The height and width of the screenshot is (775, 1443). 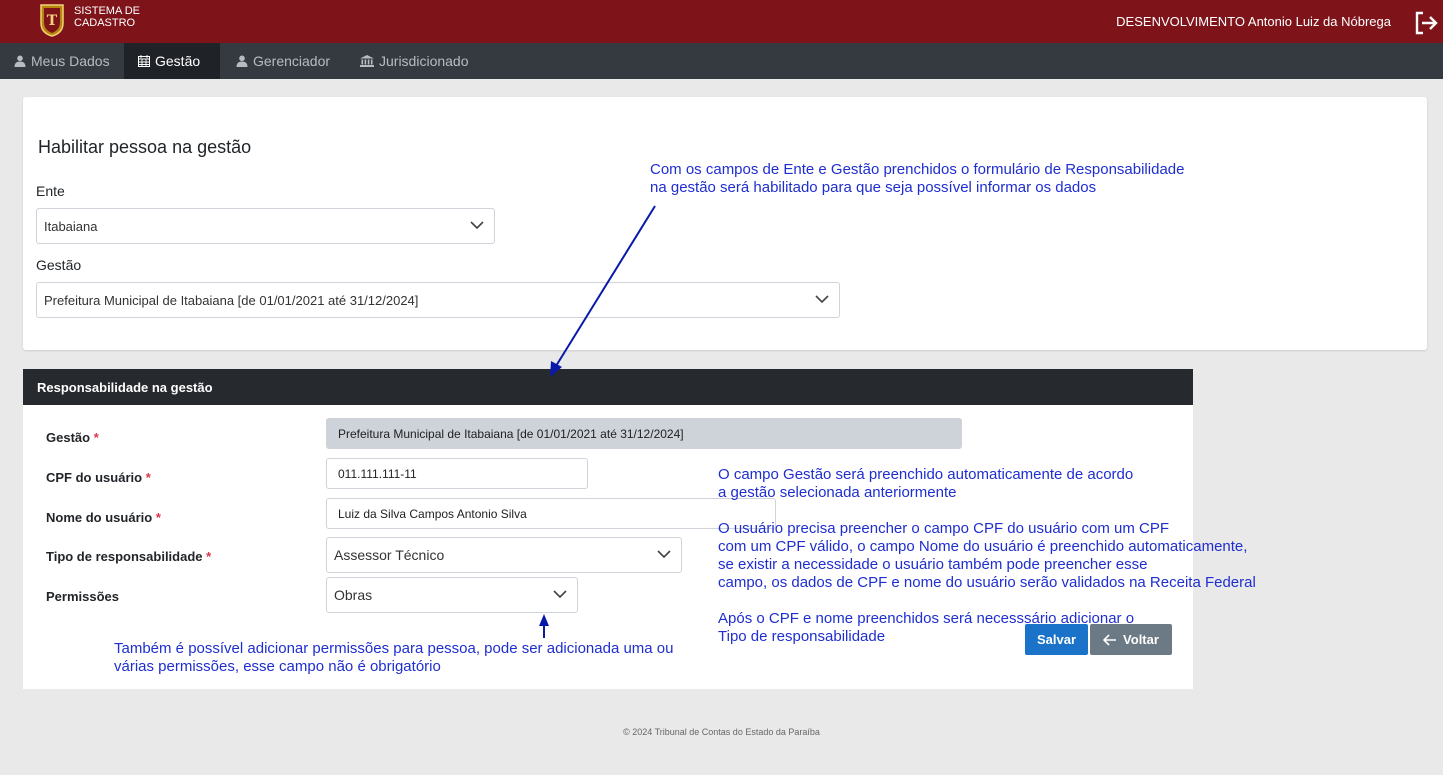 I want to click on page-title: Habilitar pessoa na gestão, so click(x=145, y=147).